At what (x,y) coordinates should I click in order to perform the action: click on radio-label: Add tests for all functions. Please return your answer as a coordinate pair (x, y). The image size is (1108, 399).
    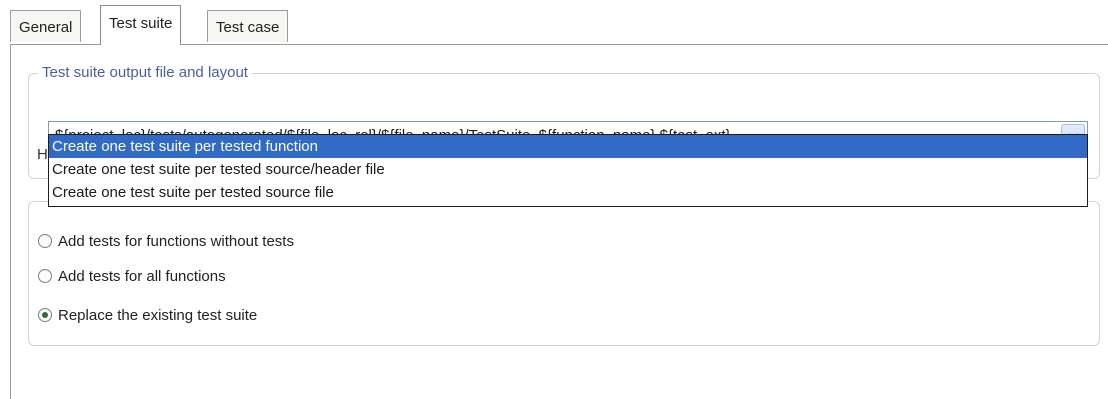
    Looking at the image, I should click on (142, 276).